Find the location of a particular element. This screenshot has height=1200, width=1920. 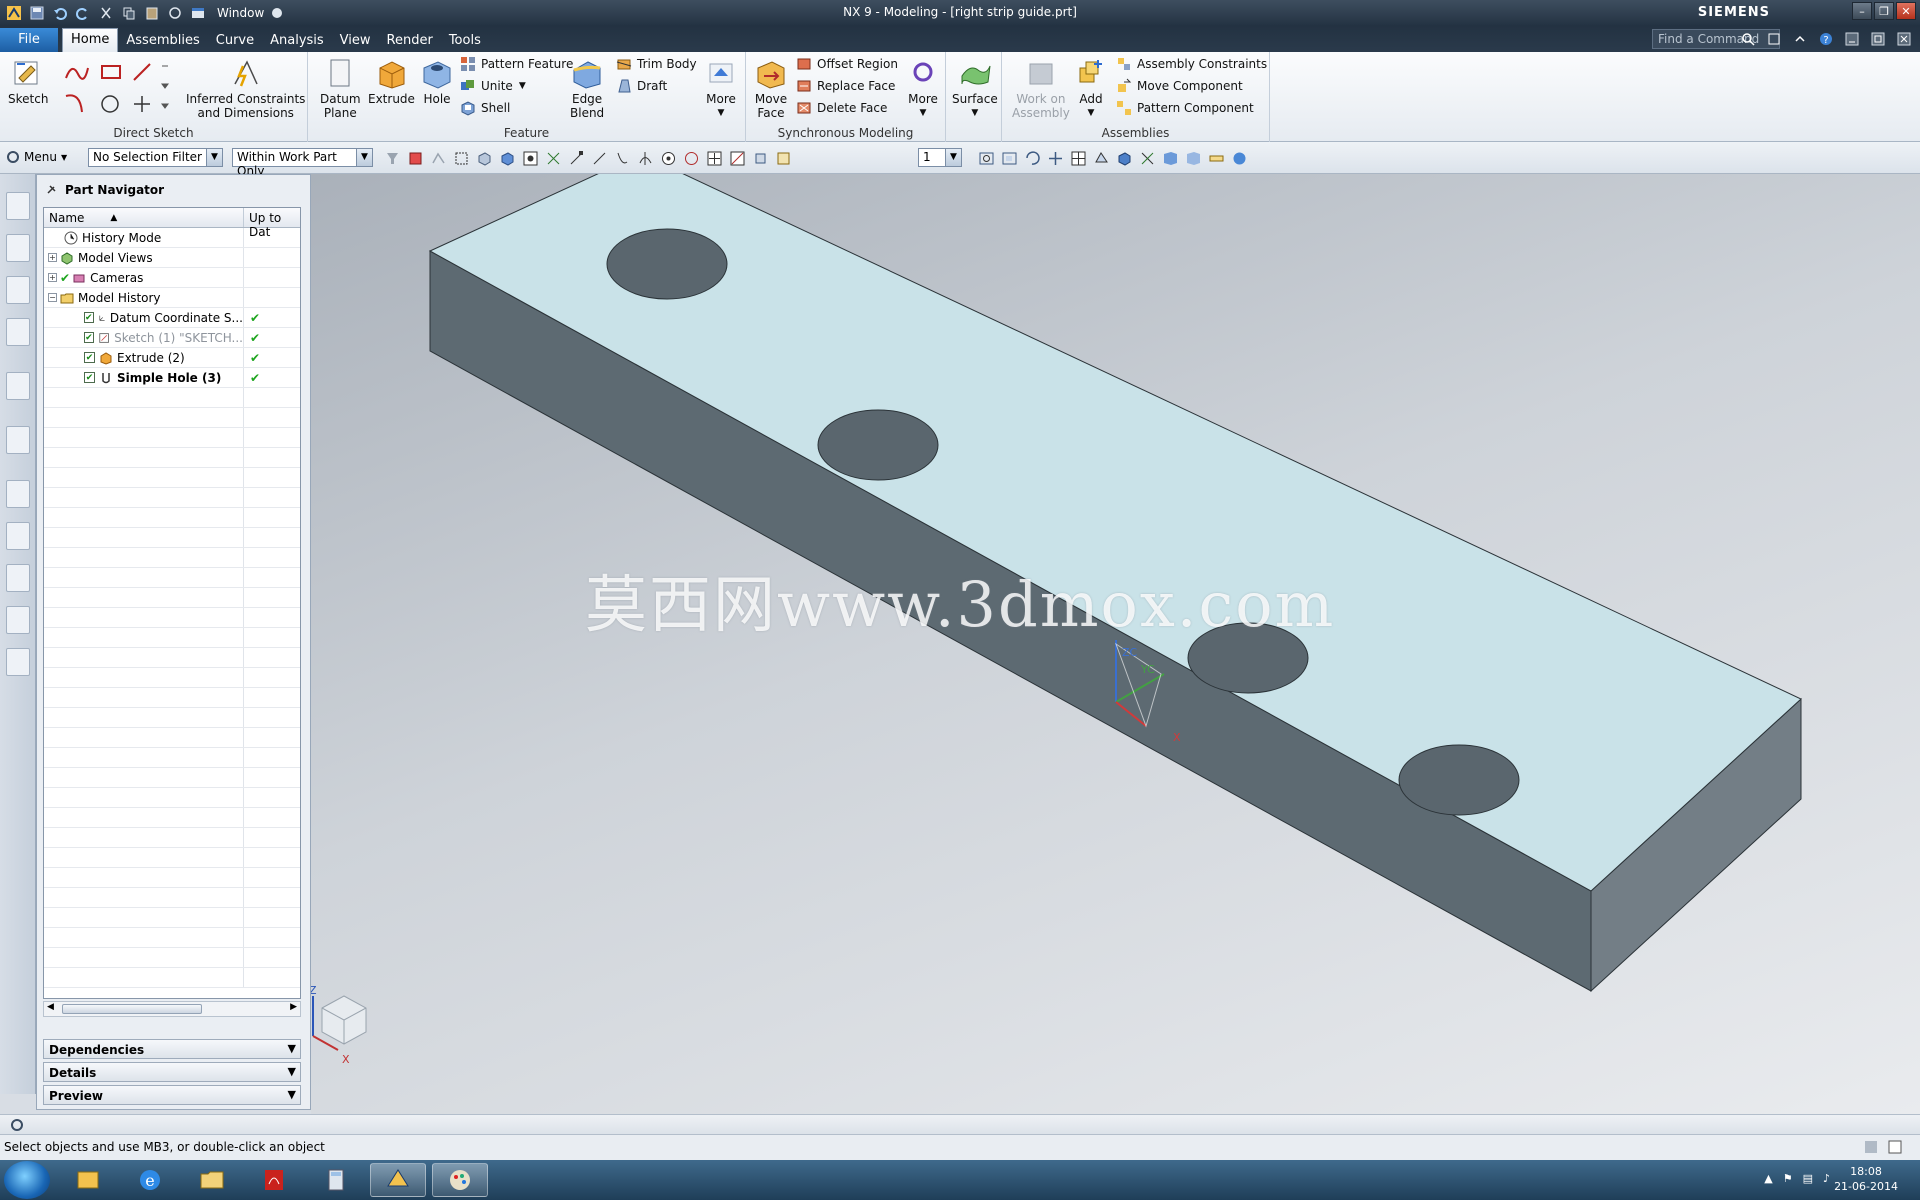

draft-button: Draft is located at coordinates (641, 86).